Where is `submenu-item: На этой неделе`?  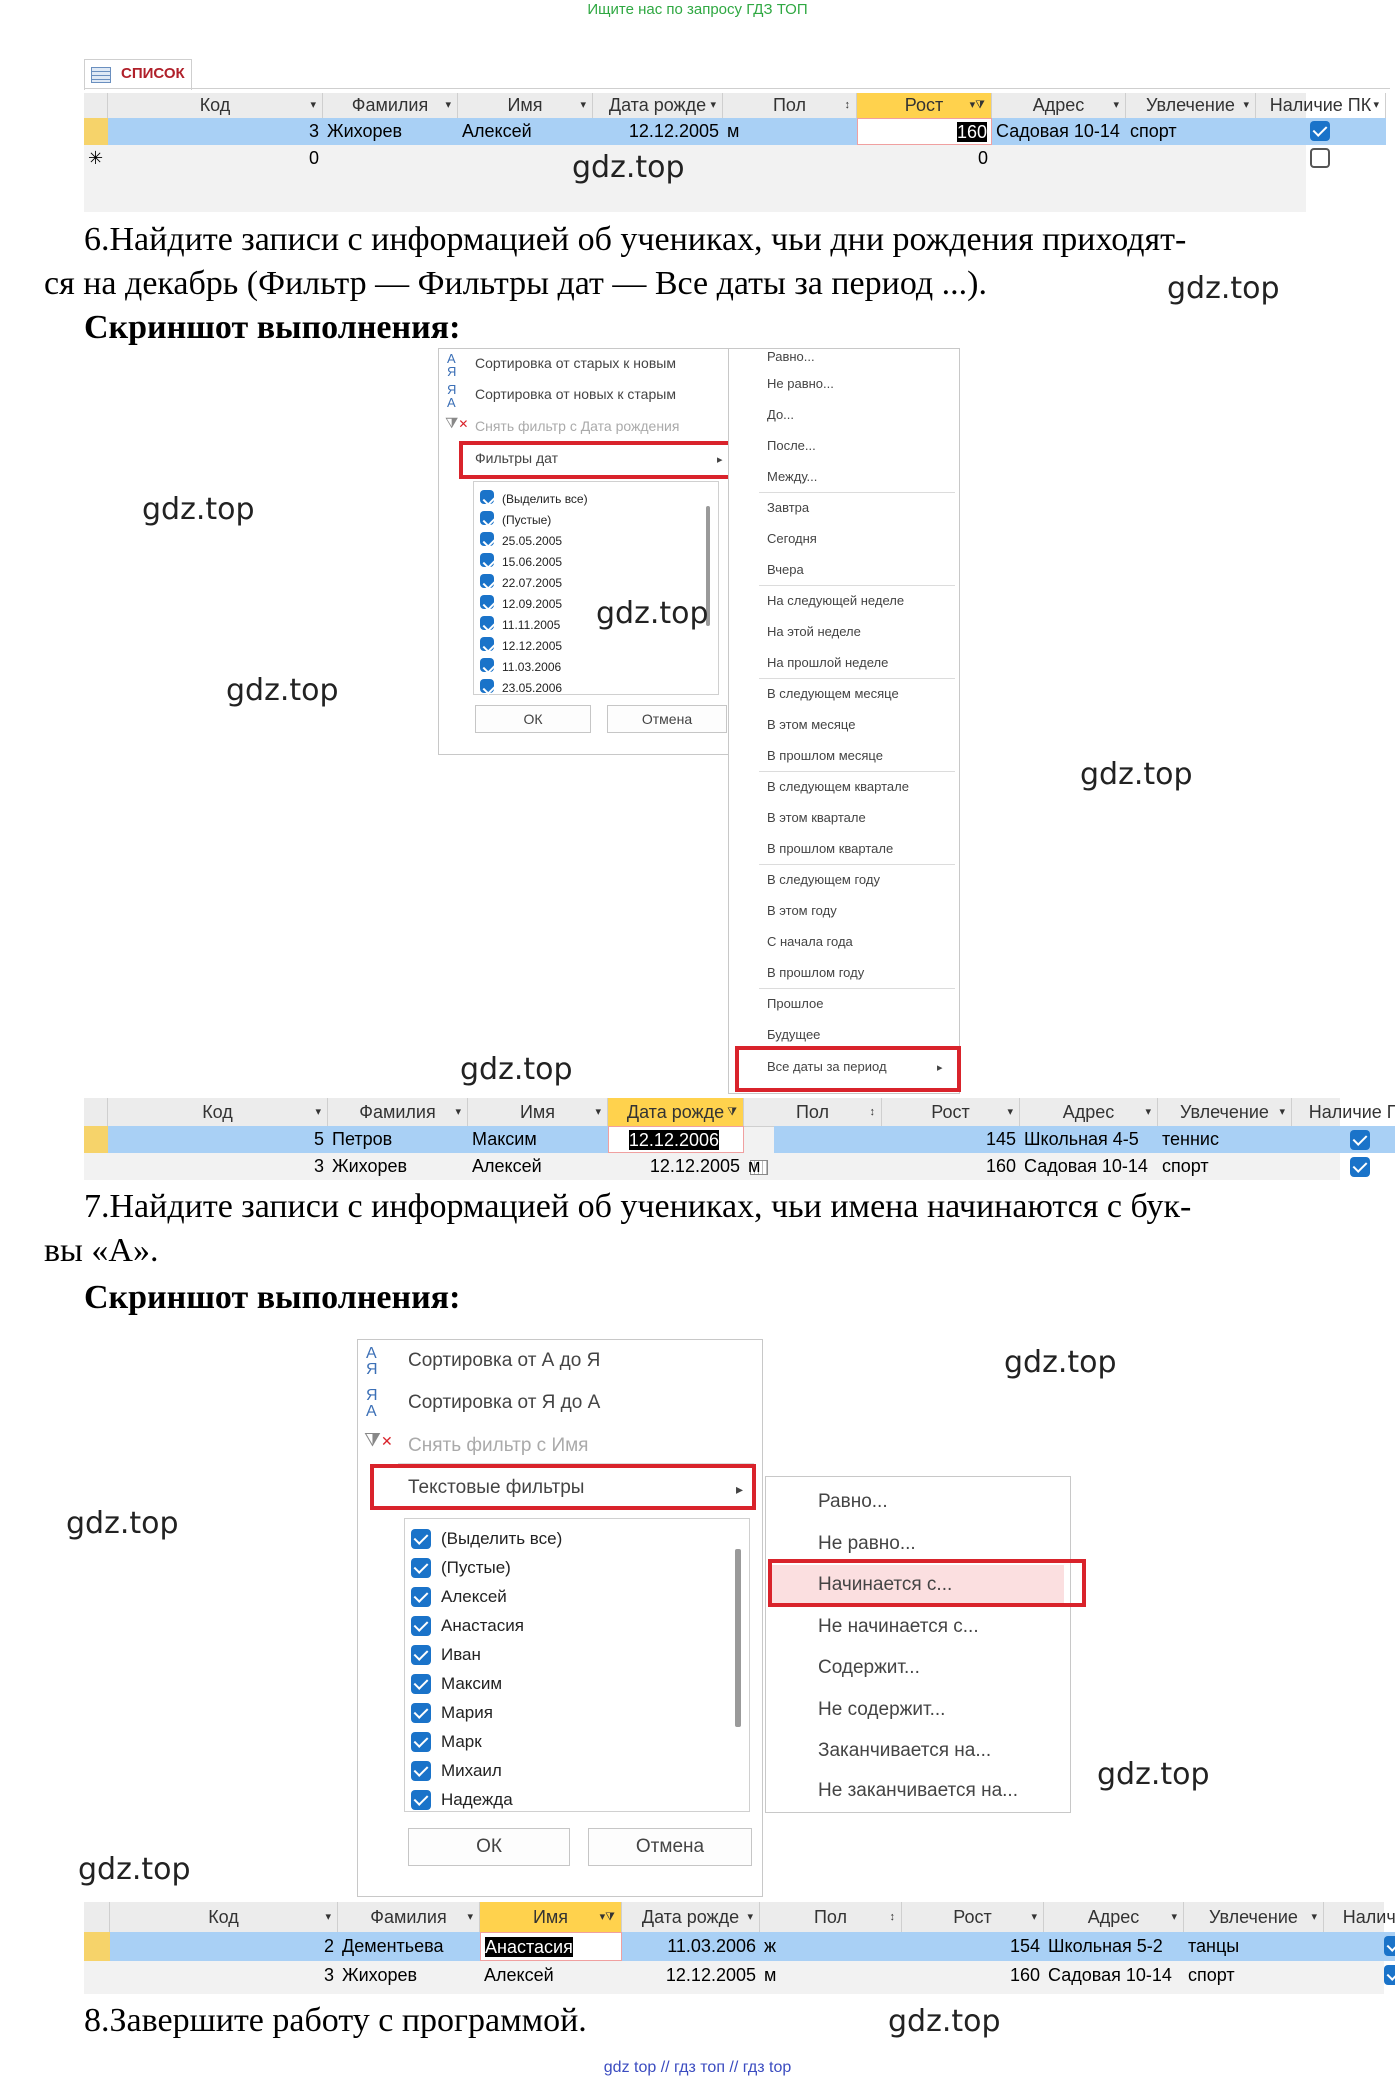 submenu-item: На этой неделе is located at coordinates (863, 631).